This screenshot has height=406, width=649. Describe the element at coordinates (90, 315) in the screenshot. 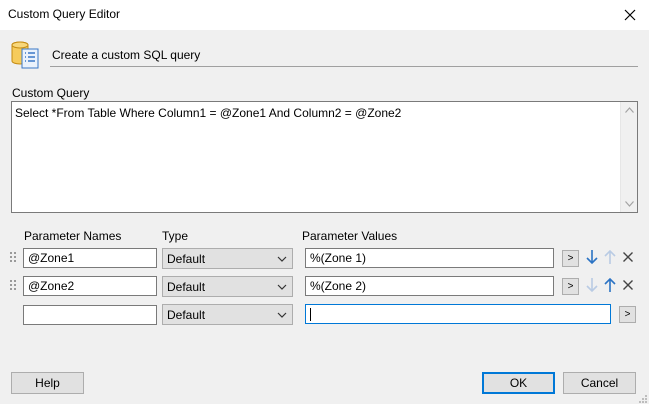

I see `parameter-name-input` at that location.